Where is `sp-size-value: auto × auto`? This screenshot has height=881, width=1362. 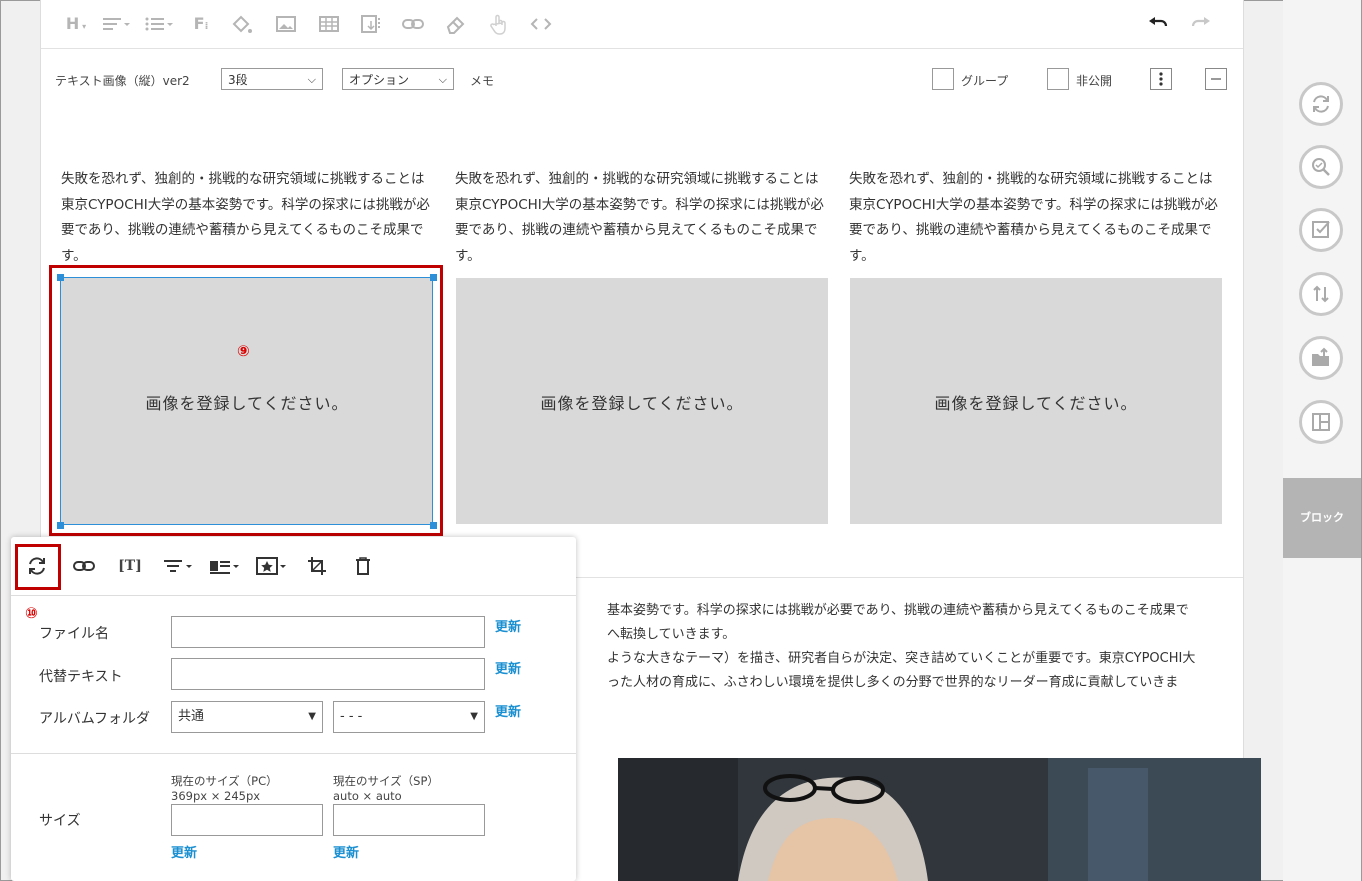 sp-size-value: auto × auto is located at coordinates (367, 796).